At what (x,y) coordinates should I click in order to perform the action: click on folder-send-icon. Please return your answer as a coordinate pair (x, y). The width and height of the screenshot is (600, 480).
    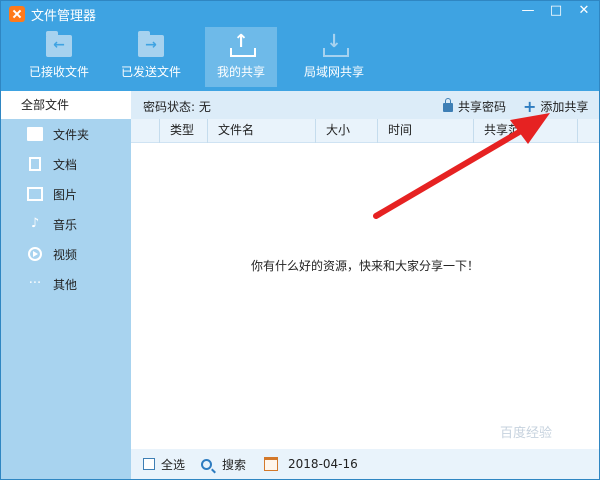
    Looking at the image, I should click on (151, 44).